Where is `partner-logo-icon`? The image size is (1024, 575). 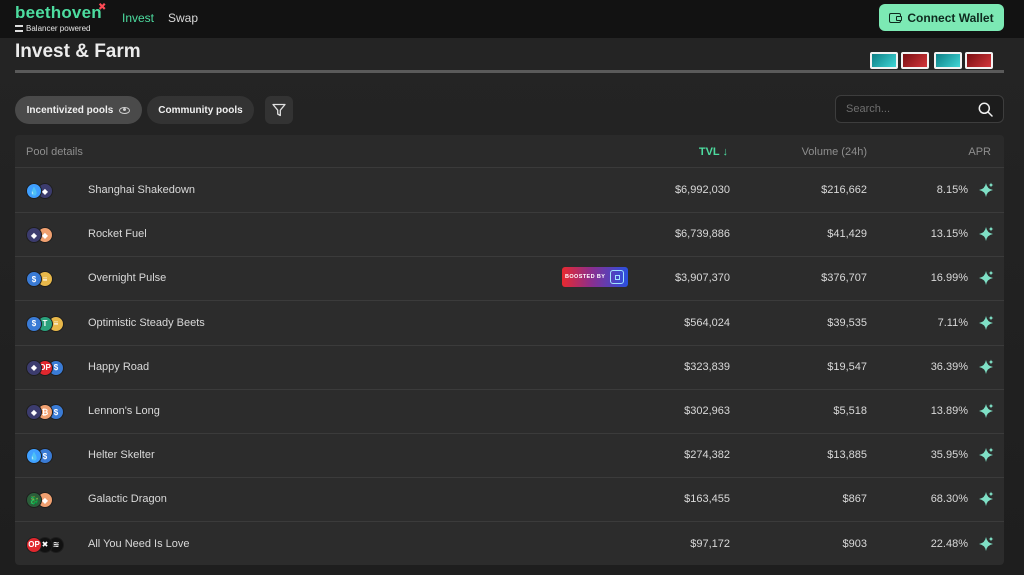
partner-logo-icon is located at coordinates (617, 277).